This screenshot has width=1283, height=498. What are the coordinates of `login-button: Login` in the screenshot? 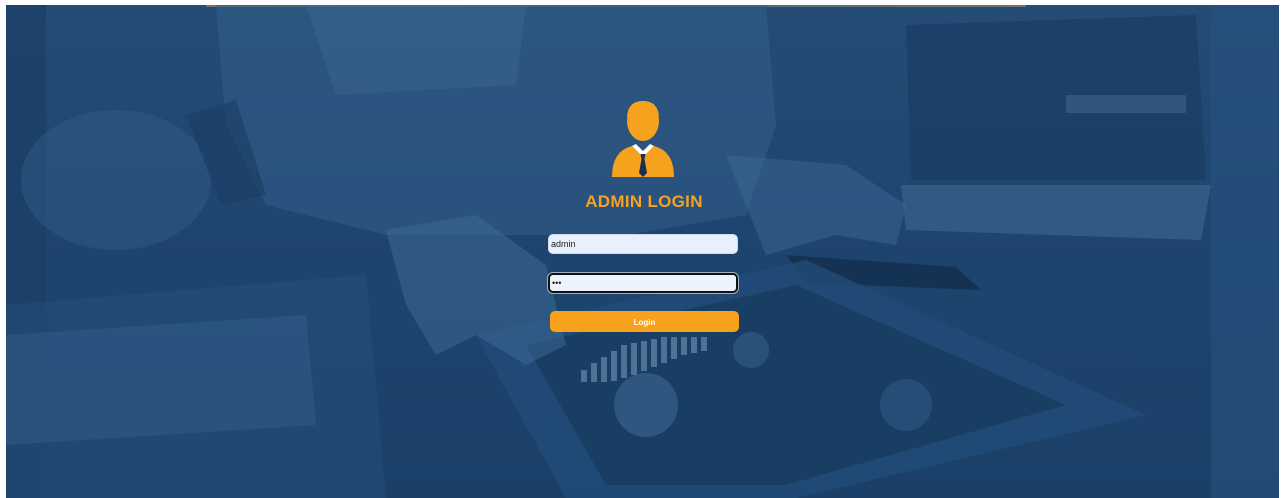 It's located at (644, 321).